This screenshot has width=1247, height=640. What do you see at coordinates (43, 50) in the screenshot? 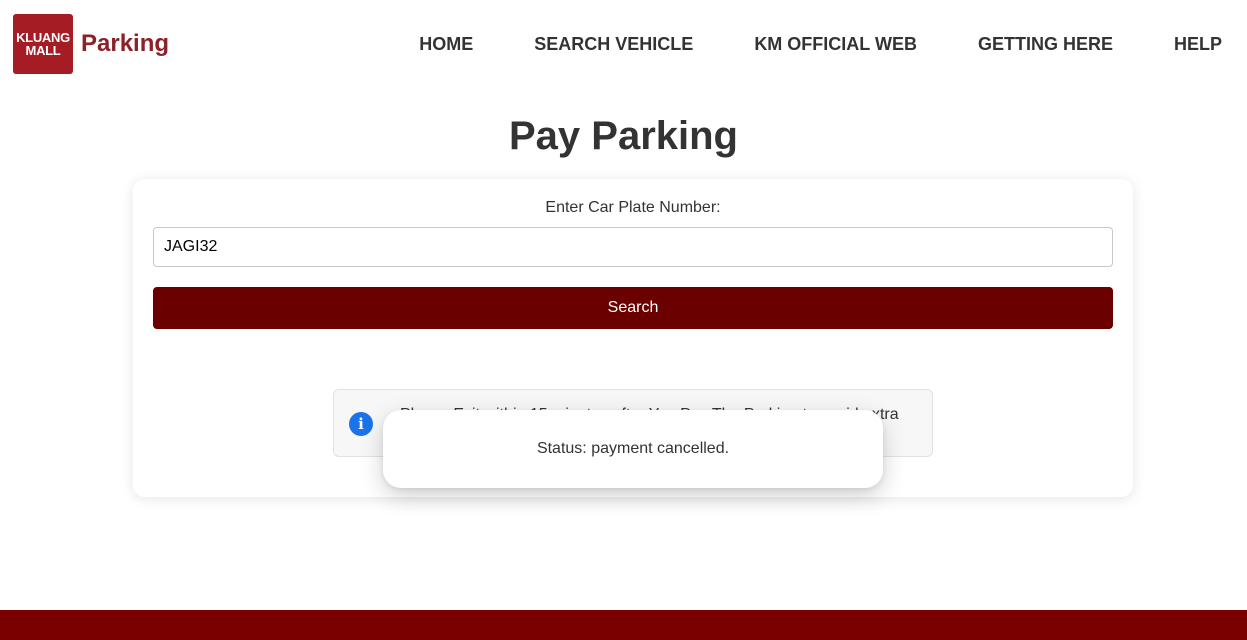
I see `logo-line-2: MALL` at bounding box center [43, 50].